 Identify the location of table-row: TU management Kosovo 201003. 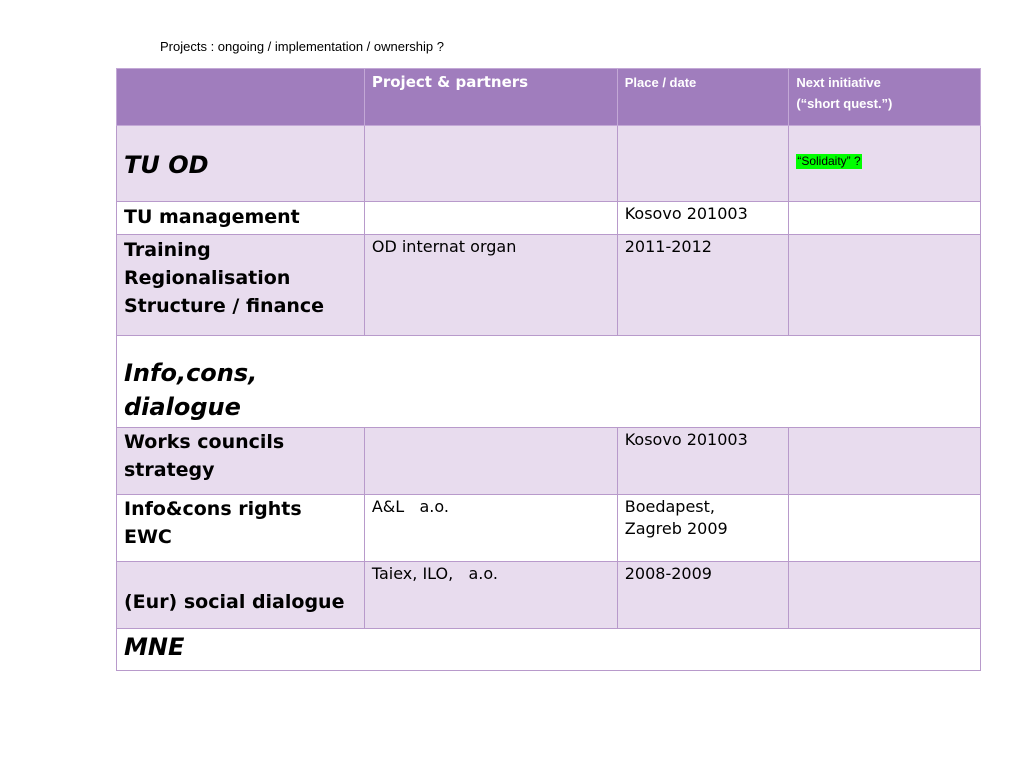
(548, 218).